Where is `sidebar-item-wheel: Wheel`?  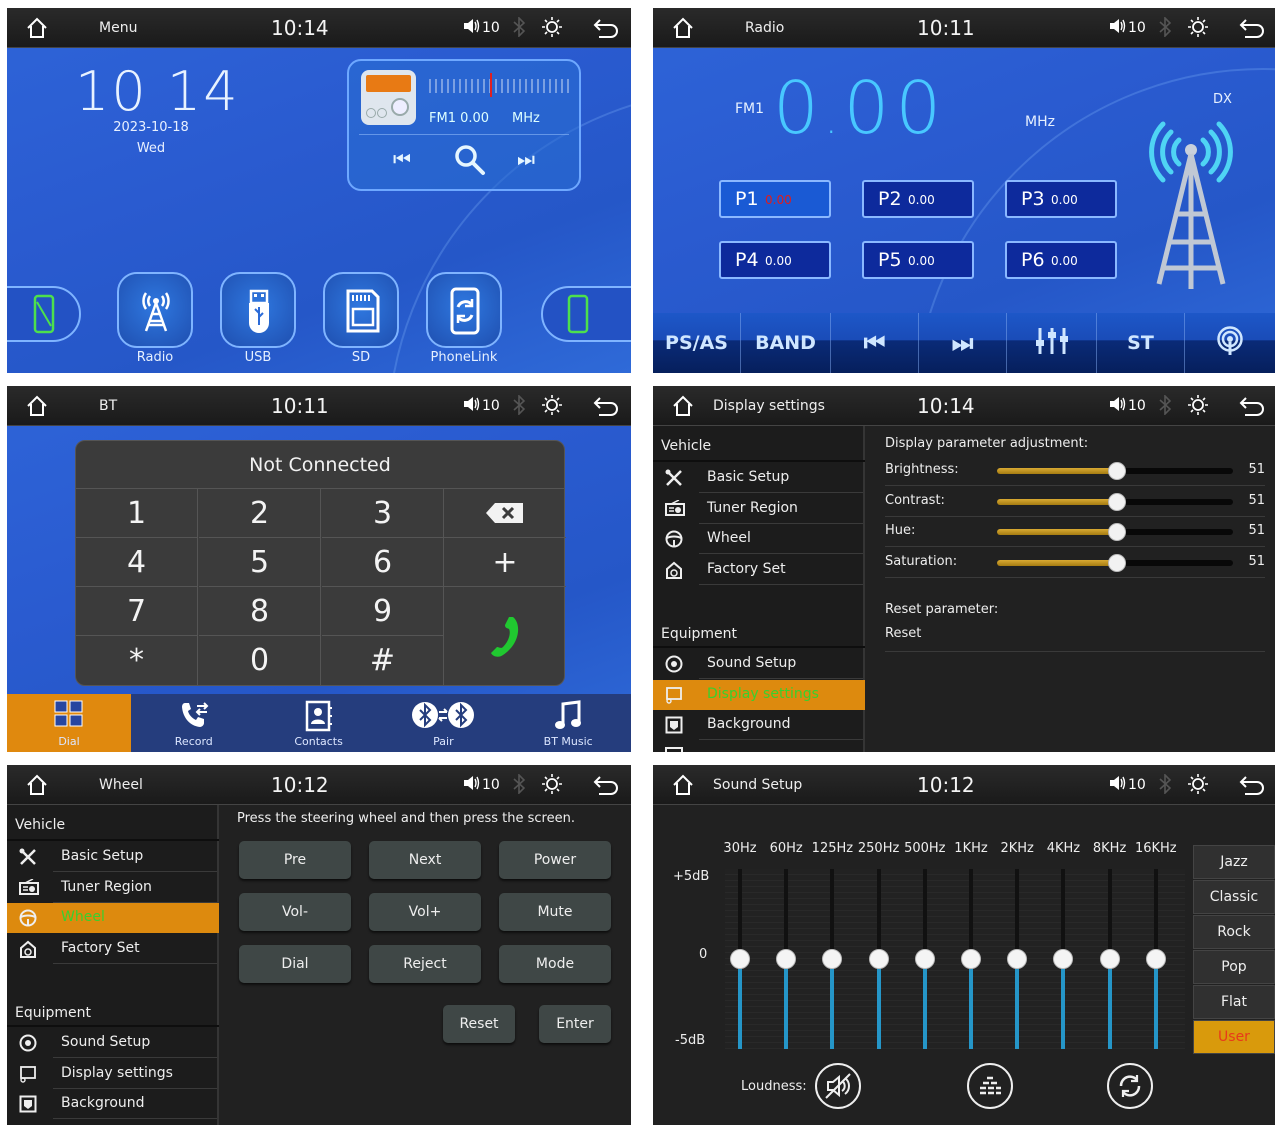 sidebar-item-wheel: Wheel is located at coordinates (759, 539).